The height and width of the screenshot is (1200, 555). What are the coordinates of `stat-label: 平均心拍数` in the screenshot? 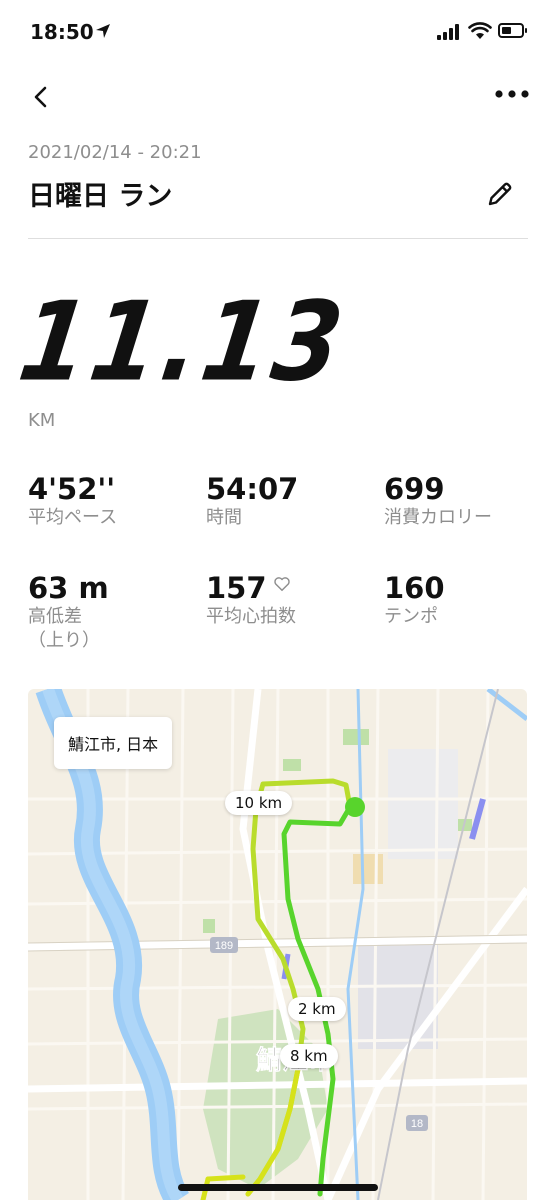 It's located at (251, 616).